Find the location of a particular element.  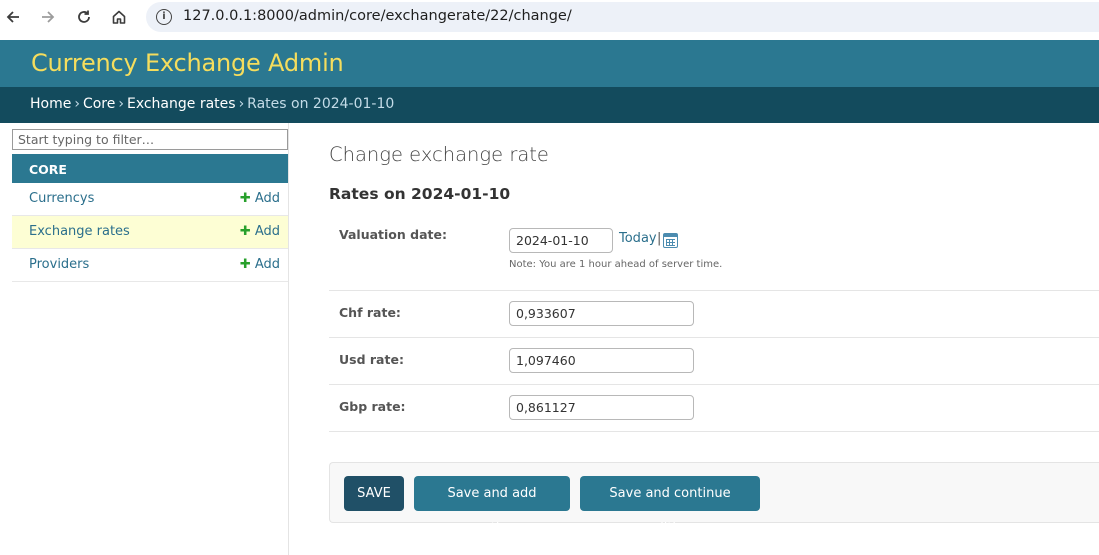

chf-rate-label: Chf rate: is located at coordinates (370, 312).